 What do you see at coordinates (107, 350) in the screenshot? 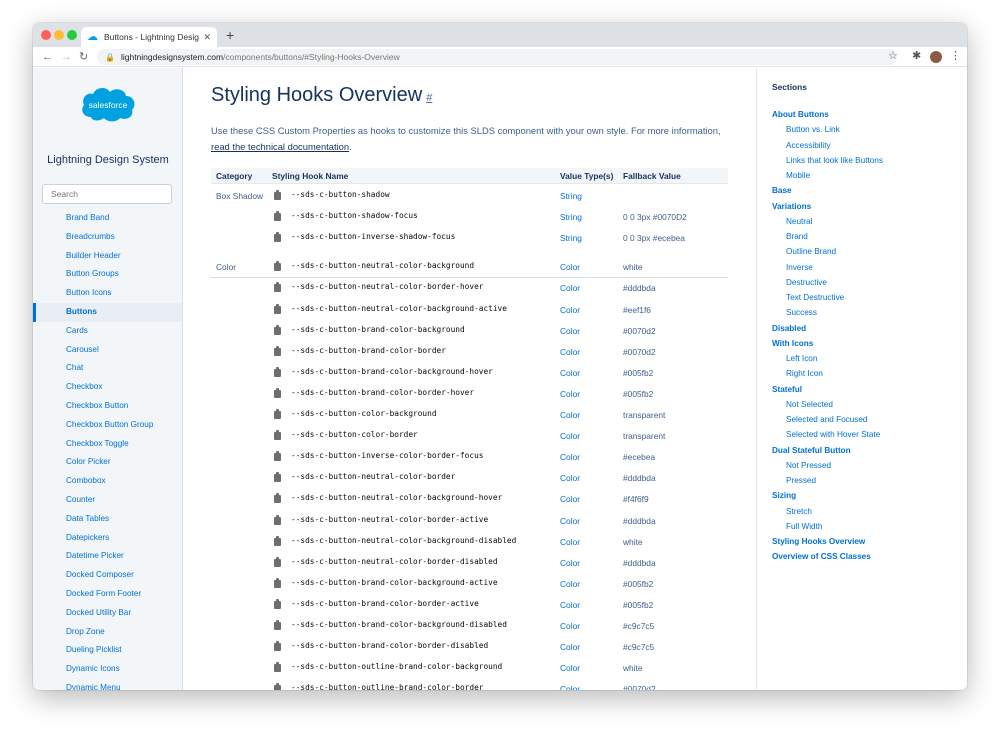
I see `sidebar-item-carousel: Carousel` at bounding box center [107, 350].